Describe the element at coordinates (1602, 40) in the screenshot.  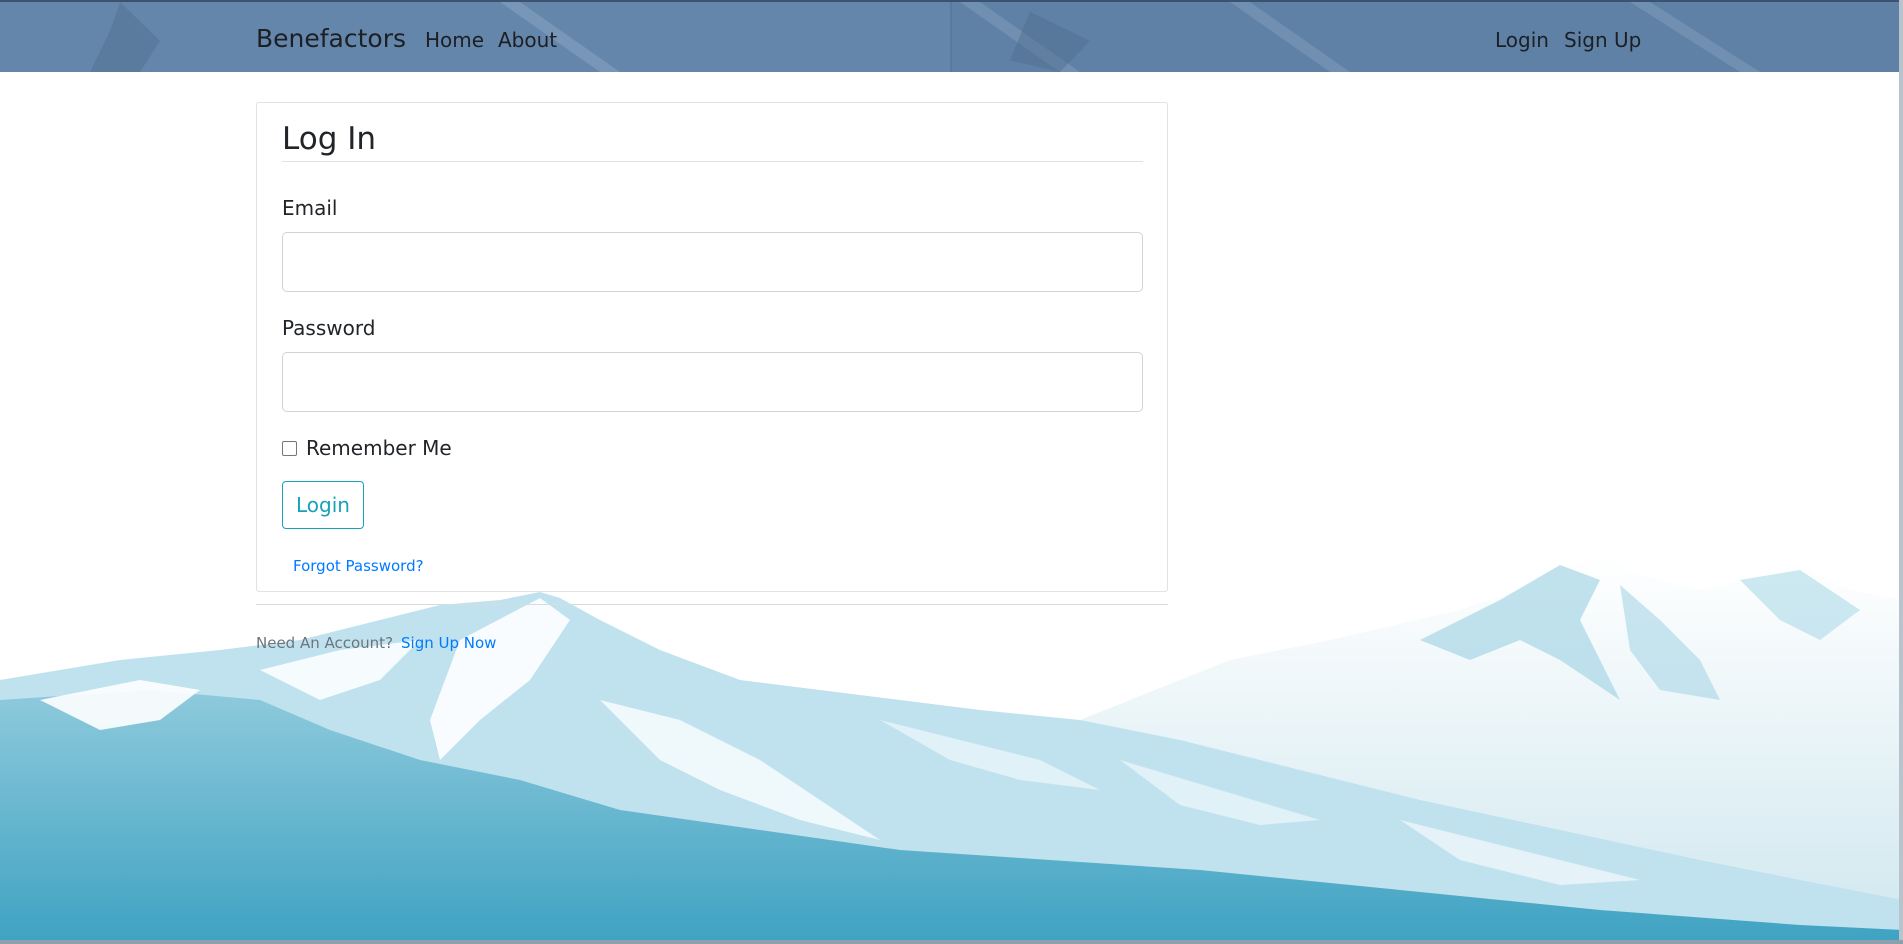
I see `nav-link-sign-up: Sign Up` at that location.